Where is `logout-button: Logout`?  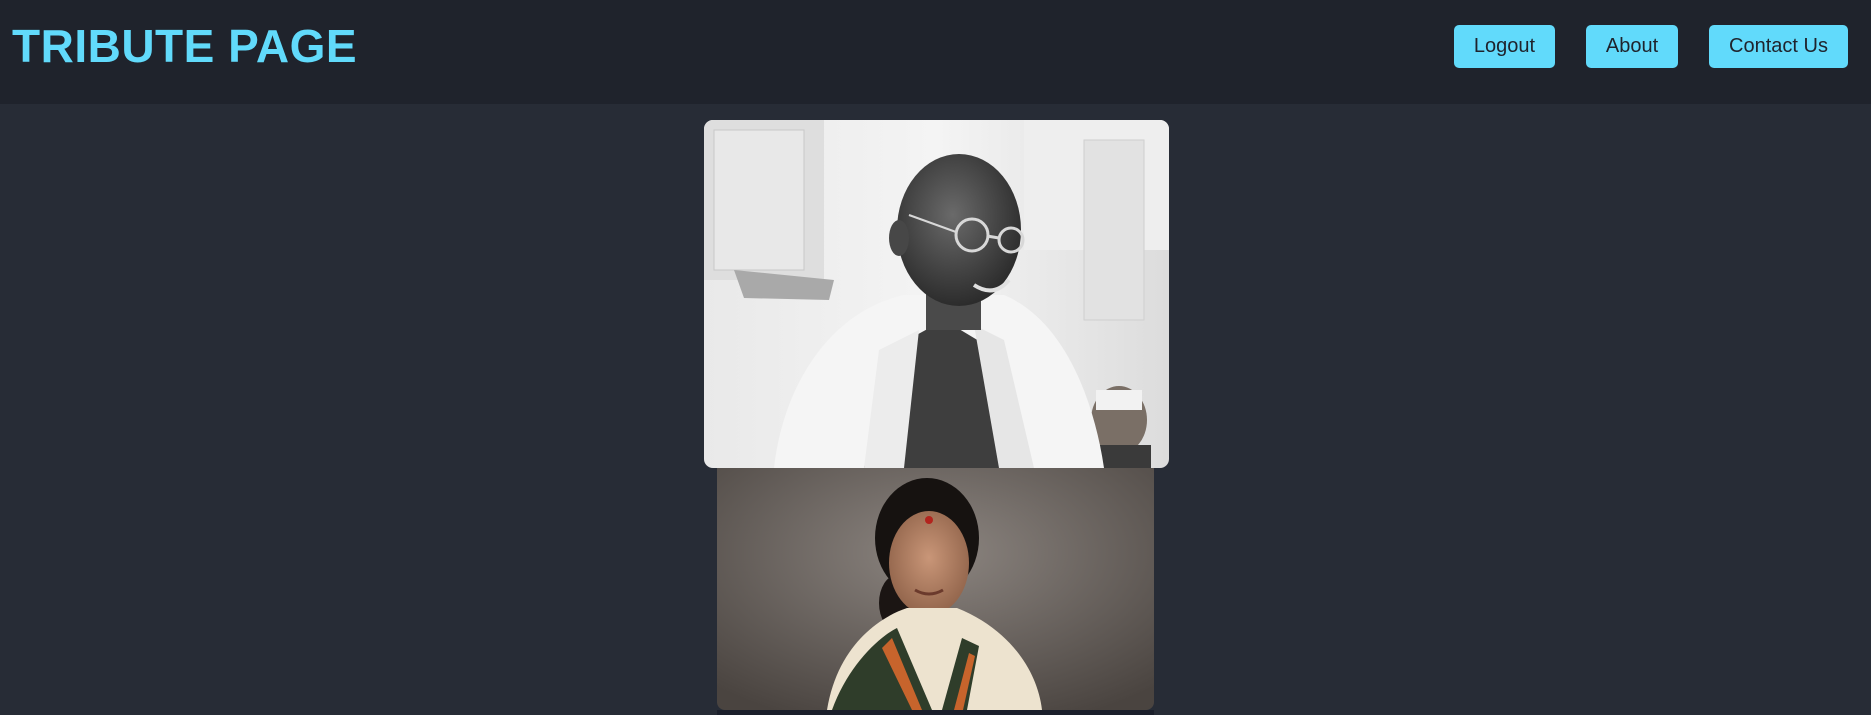
logout-button: Logout is located at coordinates (1504, 46).